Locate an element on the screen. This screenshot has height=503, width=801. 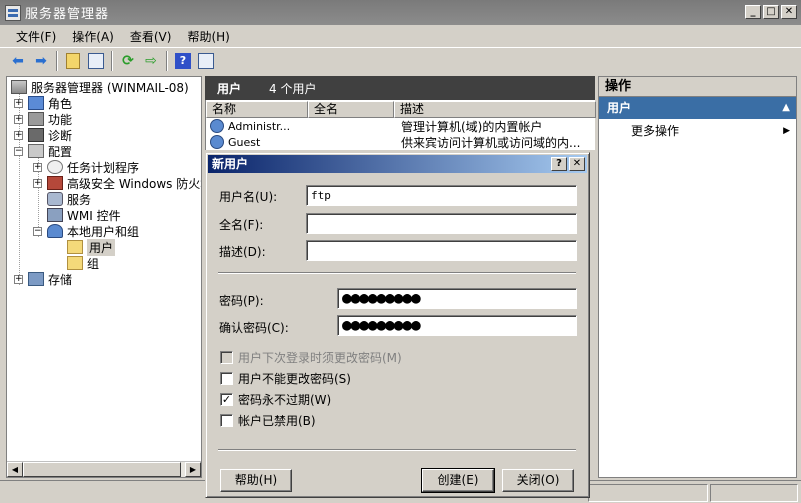
tree-node-label: 组 is located at coordinates (93, 263).